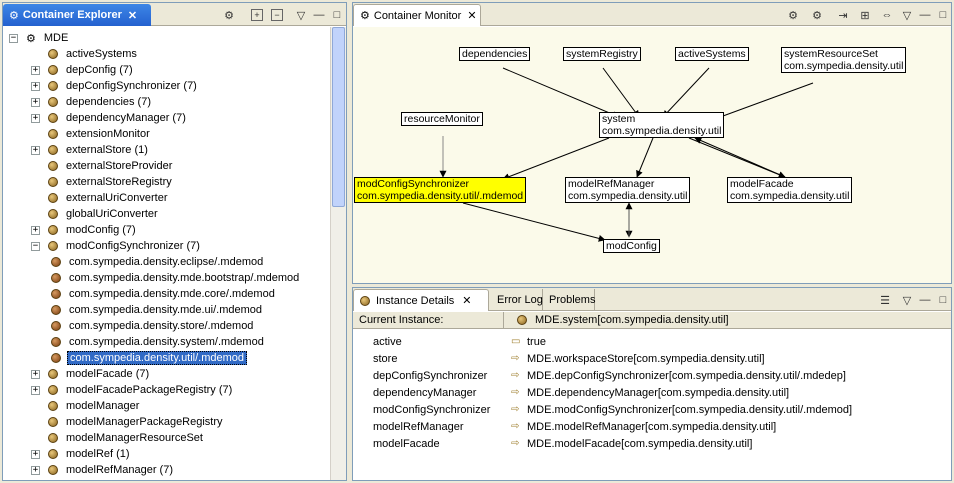 This screenshot has height=483, width=954. I want to click on tree-item-label: modelManagerPackageRegistry, so click(144, 422).